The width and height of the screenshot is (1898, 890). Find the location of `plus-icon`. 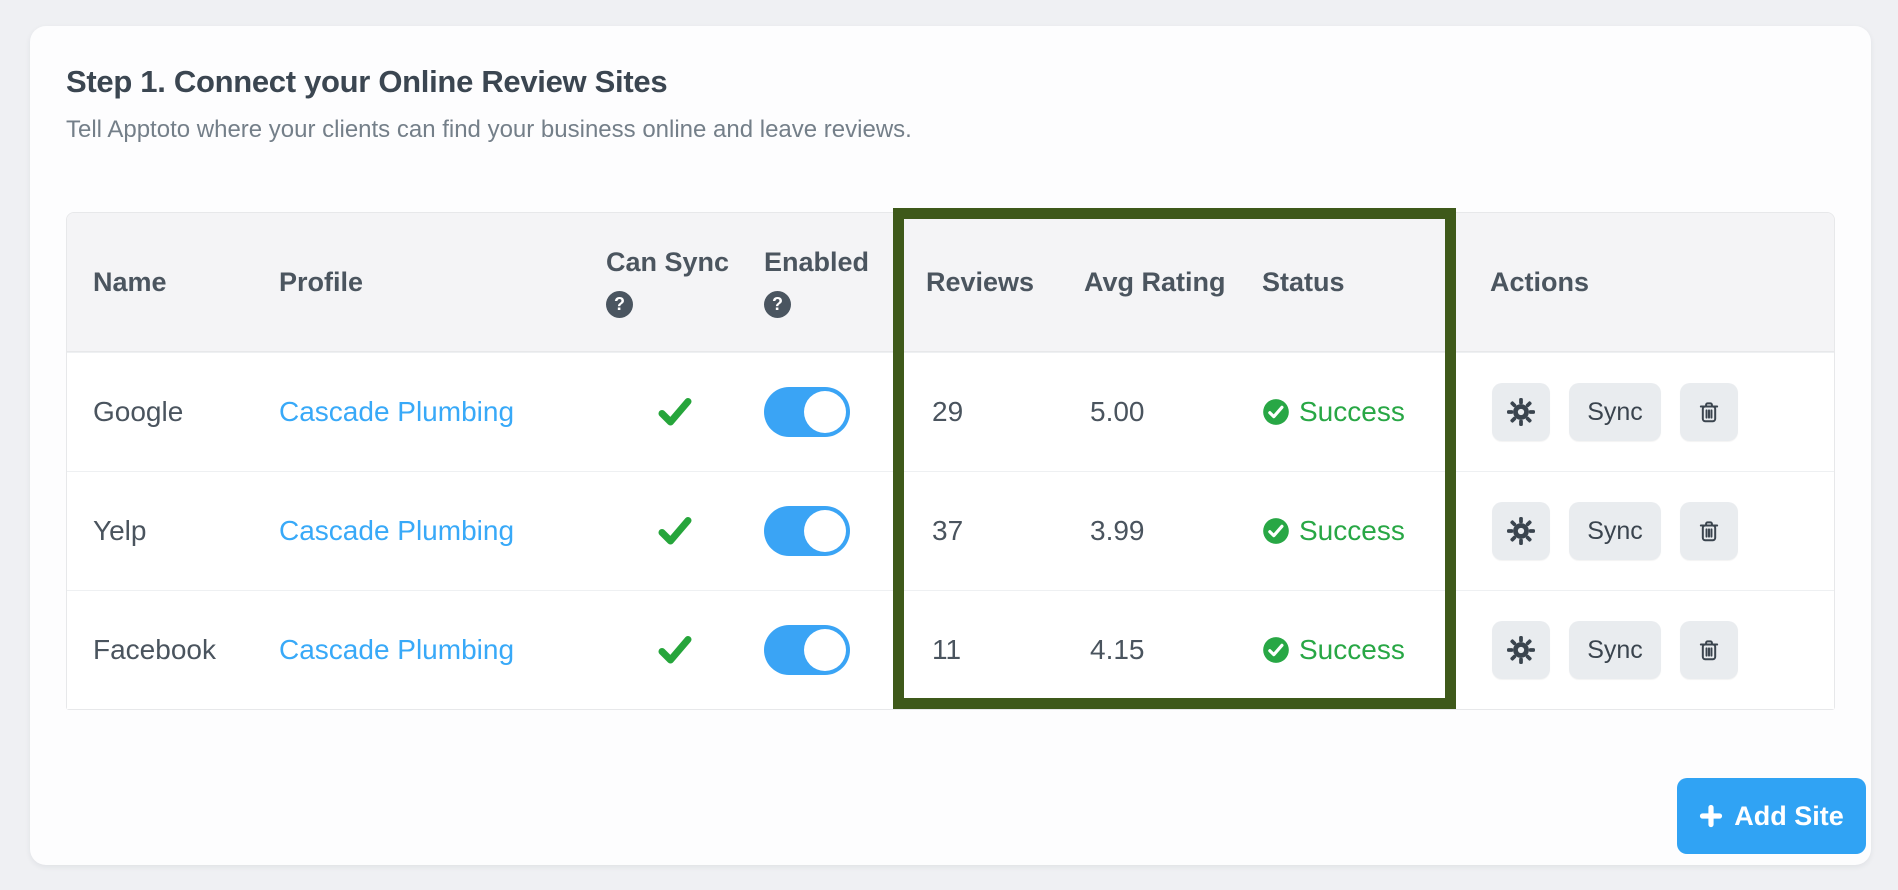

plus-icon is located at coordinates (1711, 816).